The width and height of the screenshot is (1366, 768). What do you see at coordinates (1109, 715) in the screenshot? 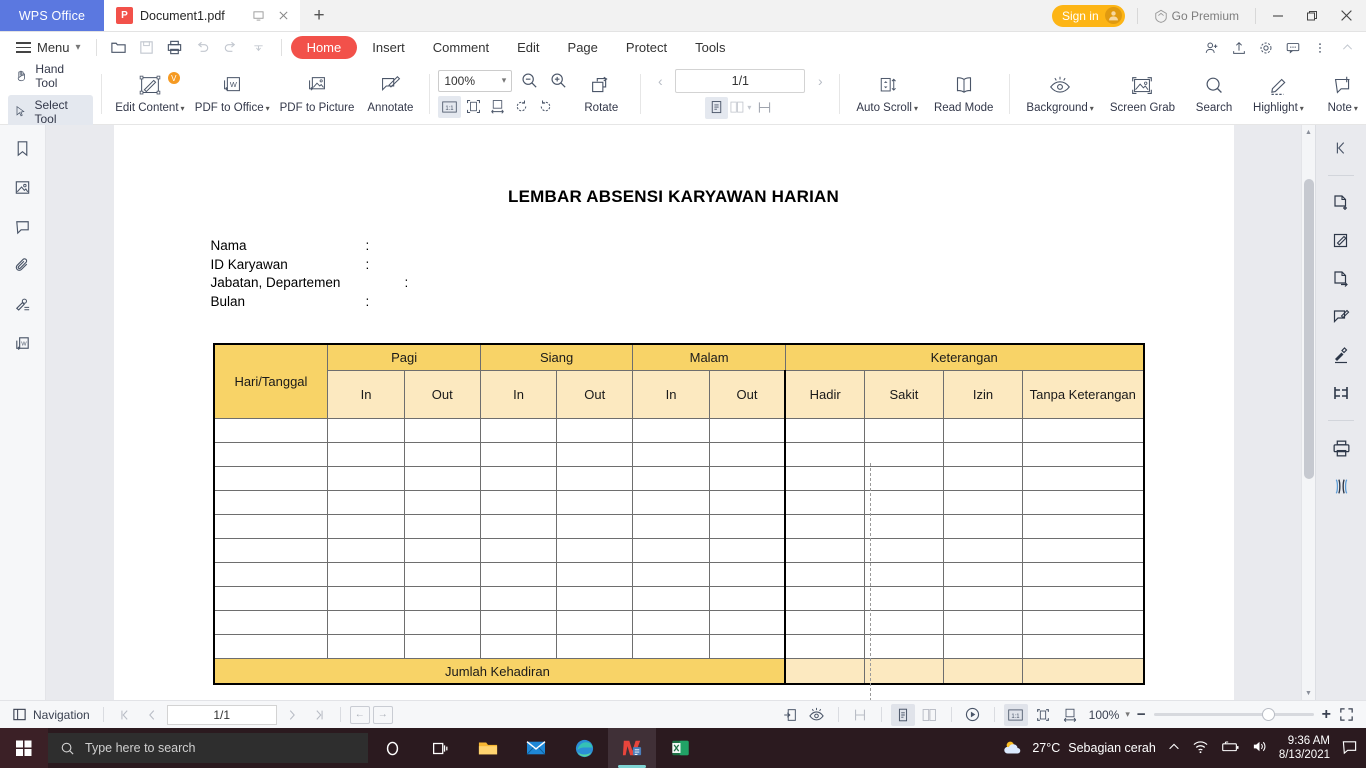
I see `status-zoom-dropdown: 100% ▾` at bounding box center [1109, 715].